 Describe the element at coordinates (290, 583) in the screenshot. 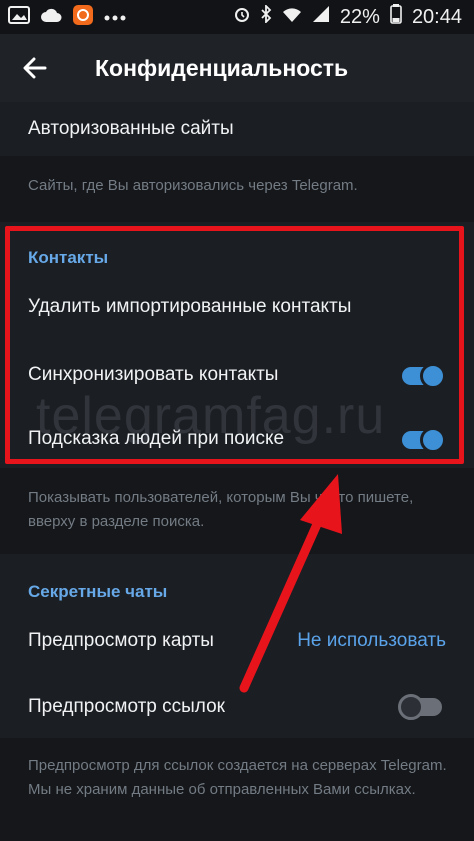

I see `red-arrow-annotation` at that location.